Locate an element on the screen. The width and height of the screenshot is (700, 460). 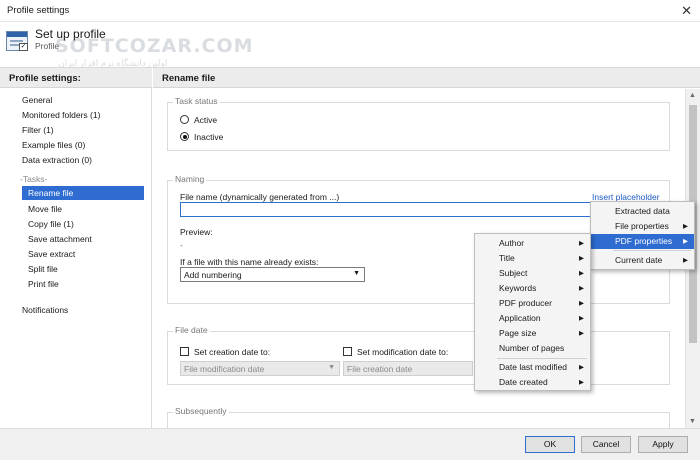
cancel-button: Cancel is located at coordinates (606, 444).